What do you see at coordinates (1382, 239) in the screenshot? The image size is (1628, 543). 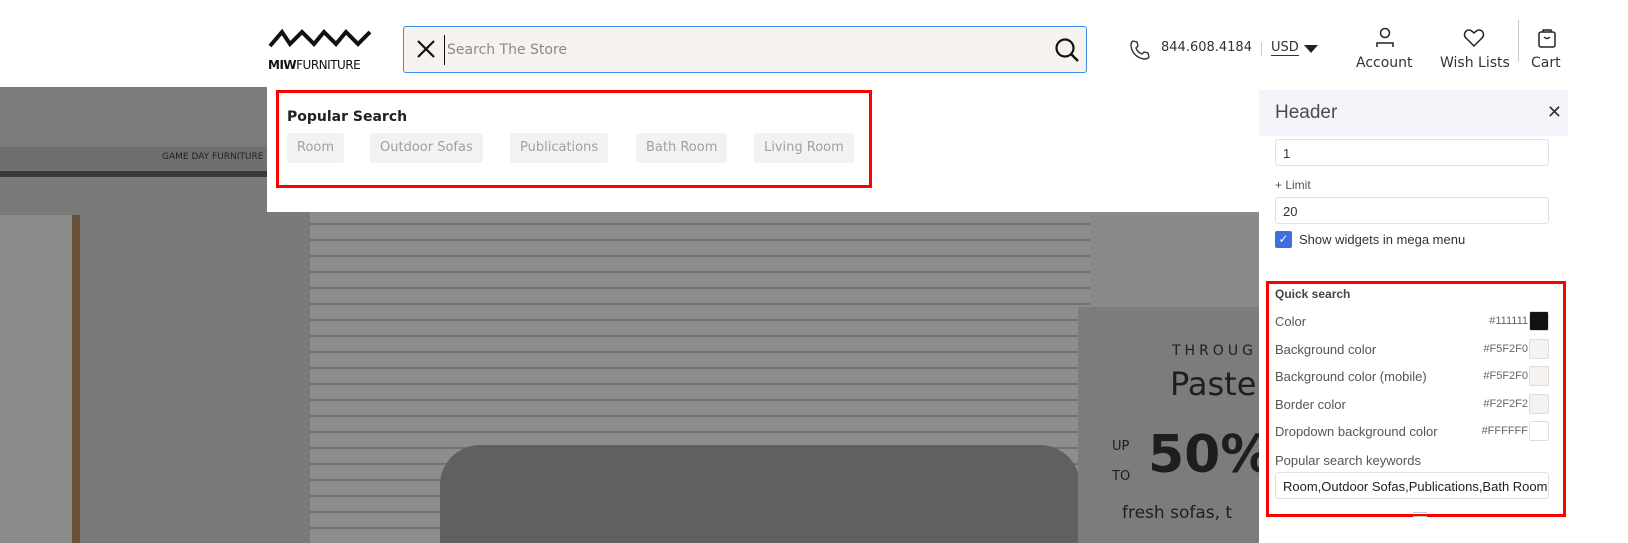 I see `show-widgets-label: Show widgets in mega menu` at bounding box center [1382, 239].